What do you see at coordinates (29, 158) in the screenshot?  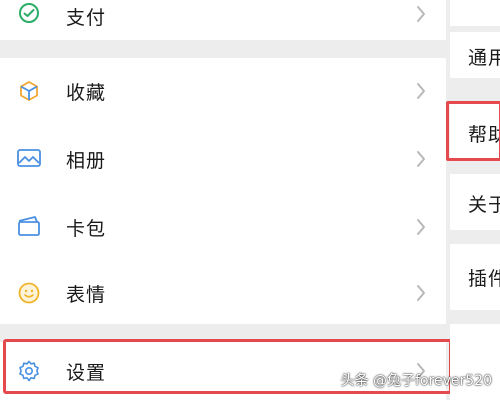 I see `album-icon` at bounding box center [29, 158].